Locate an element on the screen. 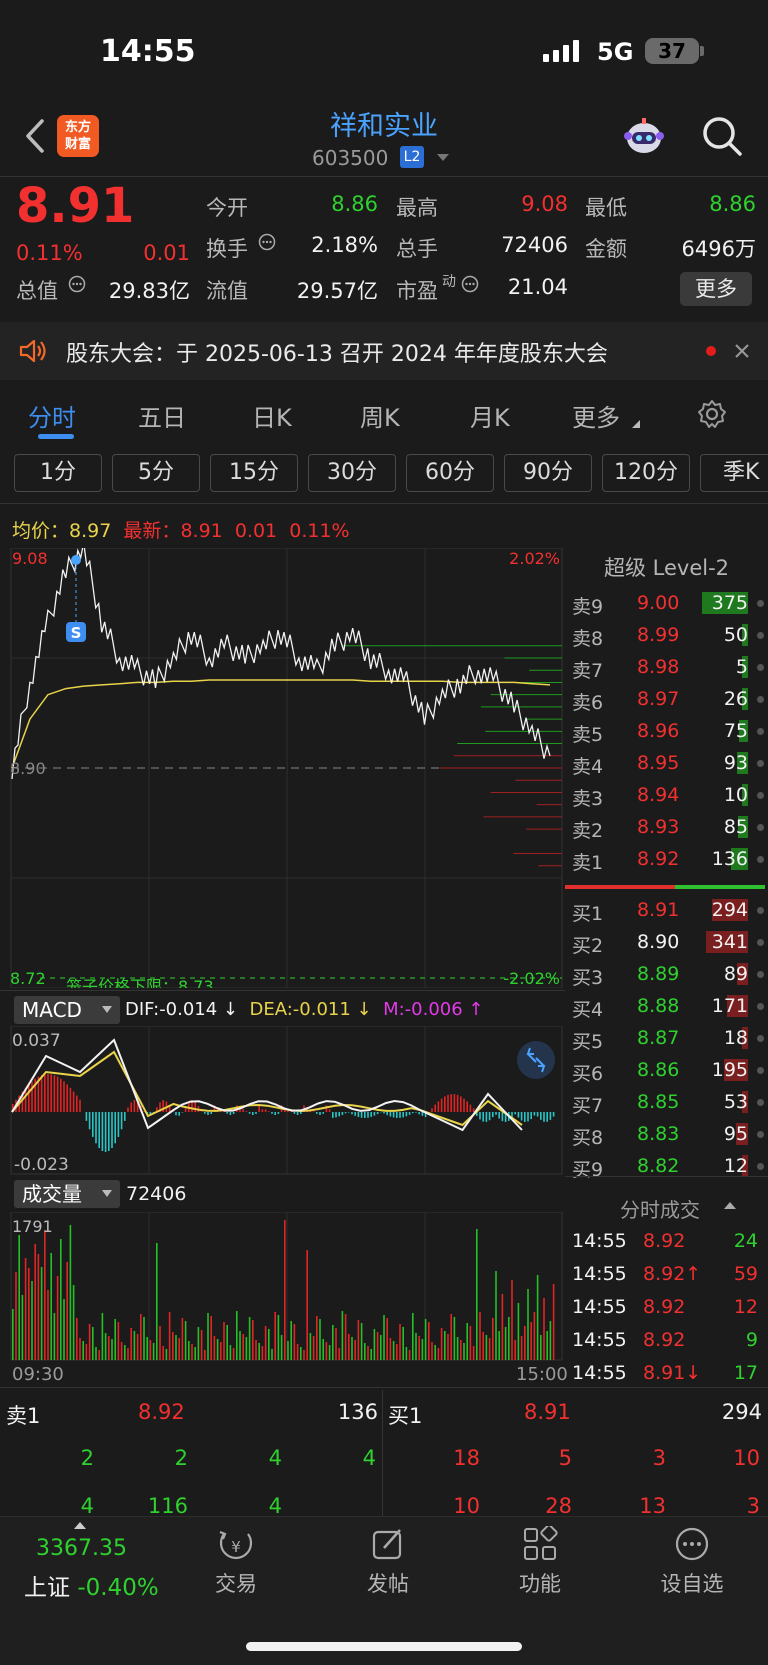 This screenshot has height=1665, width=768. bid-row: 买7 8.85 53 is located at coordinates (666, 1103).